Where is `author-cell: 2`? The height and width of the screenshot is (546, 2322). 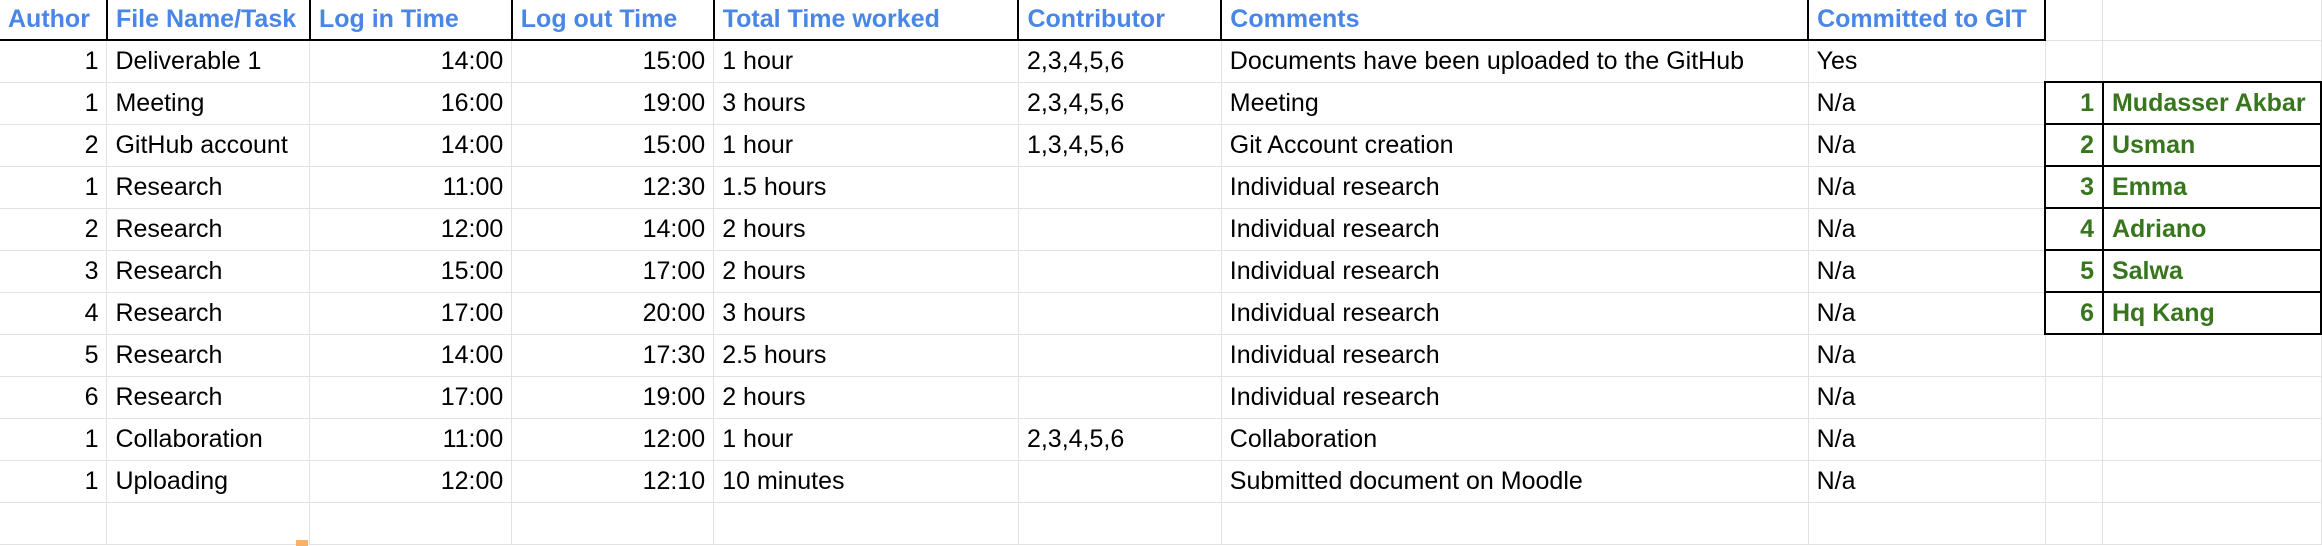 author-cell: 2 is located at coordinates (54, 145).